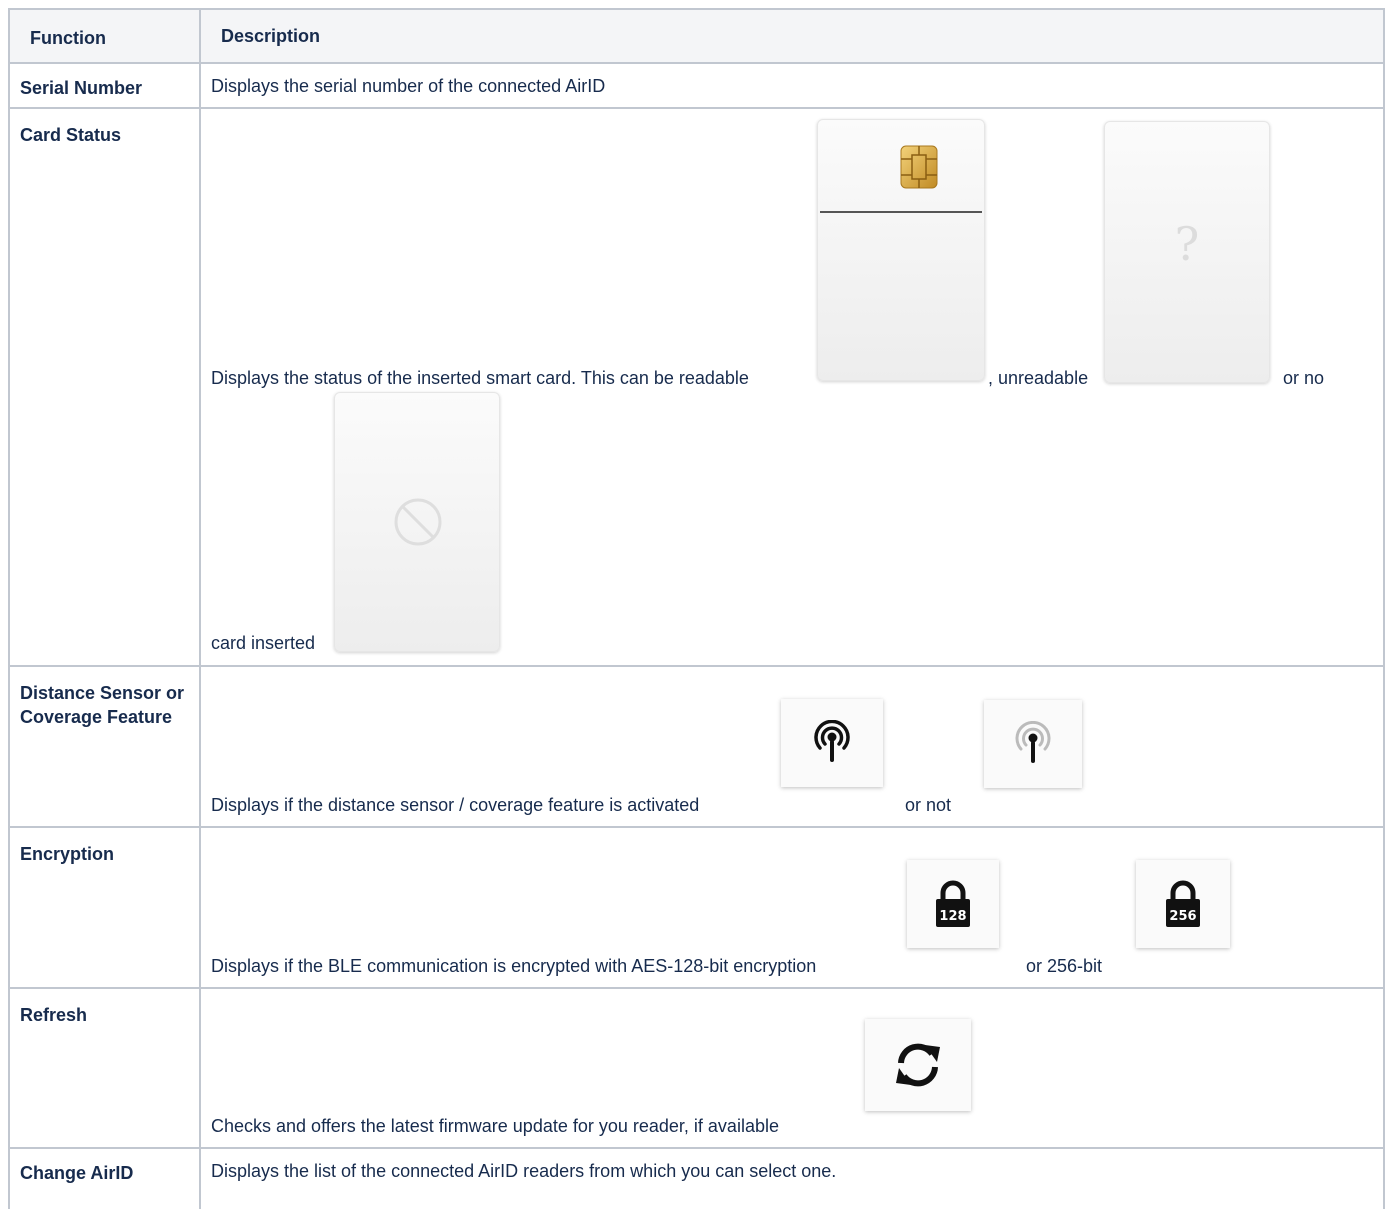 The image size is (1385, 1209). I want to click on function-refresh: Refresh, so click(54, 1015).